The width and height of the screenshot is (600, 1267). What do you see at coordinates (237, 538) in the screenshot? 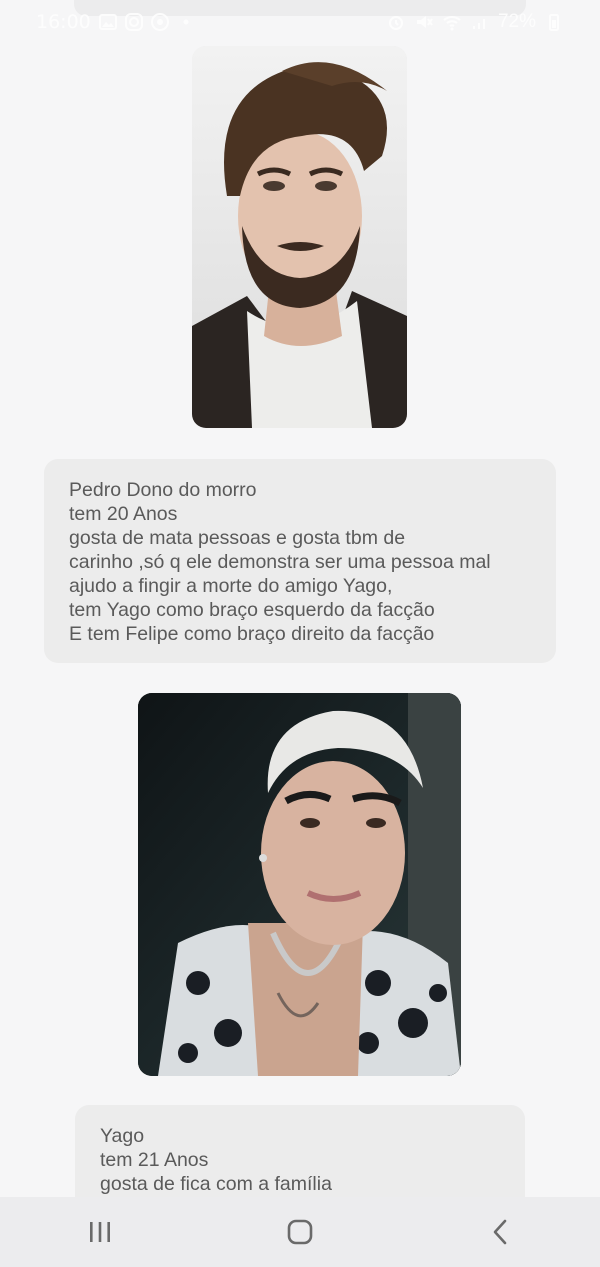
I see `card-line: gosta de mata pessoas e gosta tbm de` at bounding box center [237, 538].